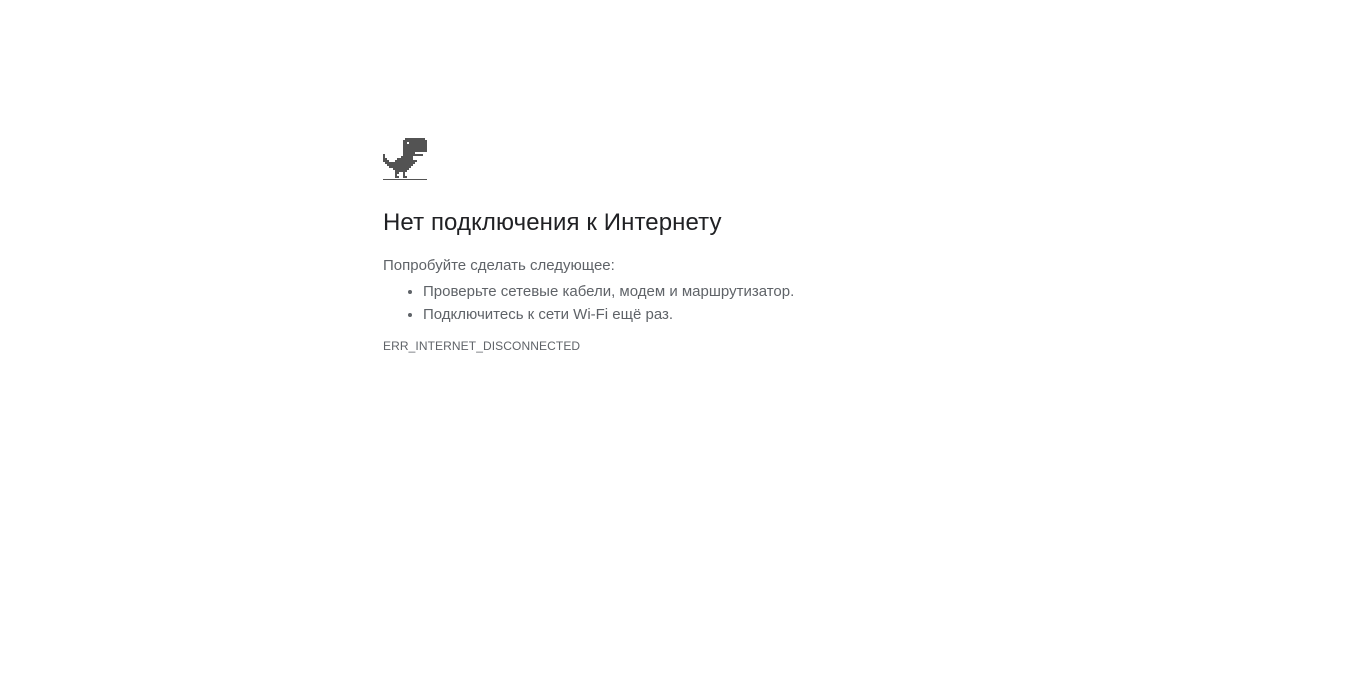 The image size is (1366, 689). What do you see at coordinates (552, 222) in the screenshot?
I see `page-title: Нет подключения к Интернету` at bounding box center [552, 222].